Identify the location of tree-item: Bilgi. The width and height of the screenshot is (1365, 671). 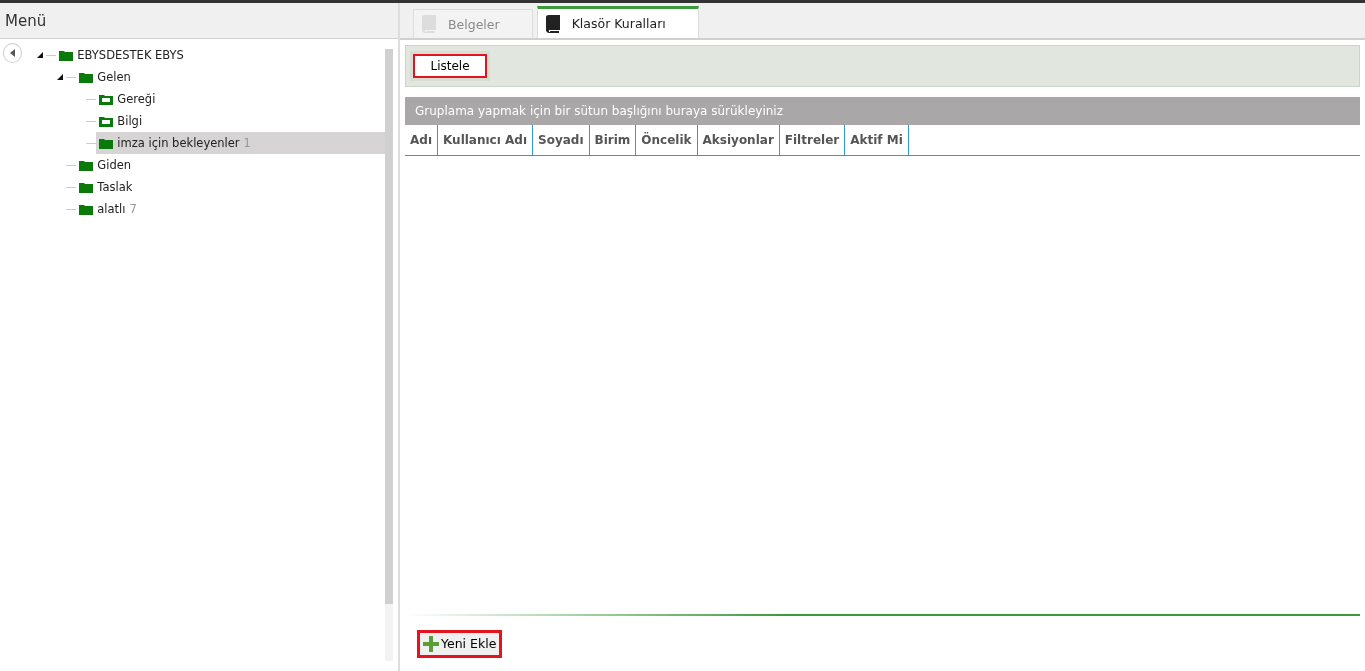
(121, 121).